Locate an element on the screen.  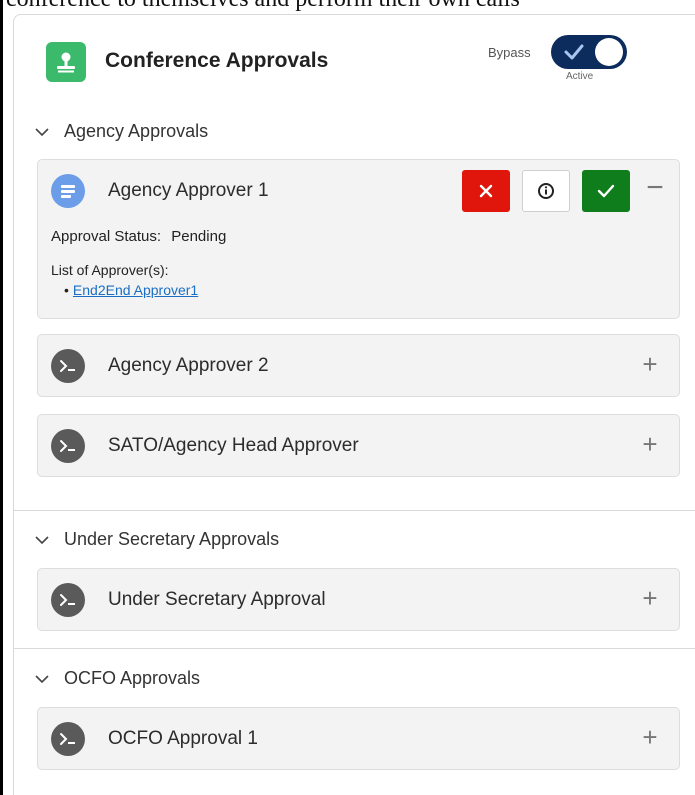
list-item: • End2End Approver1 is located at coordinates (131, 290).